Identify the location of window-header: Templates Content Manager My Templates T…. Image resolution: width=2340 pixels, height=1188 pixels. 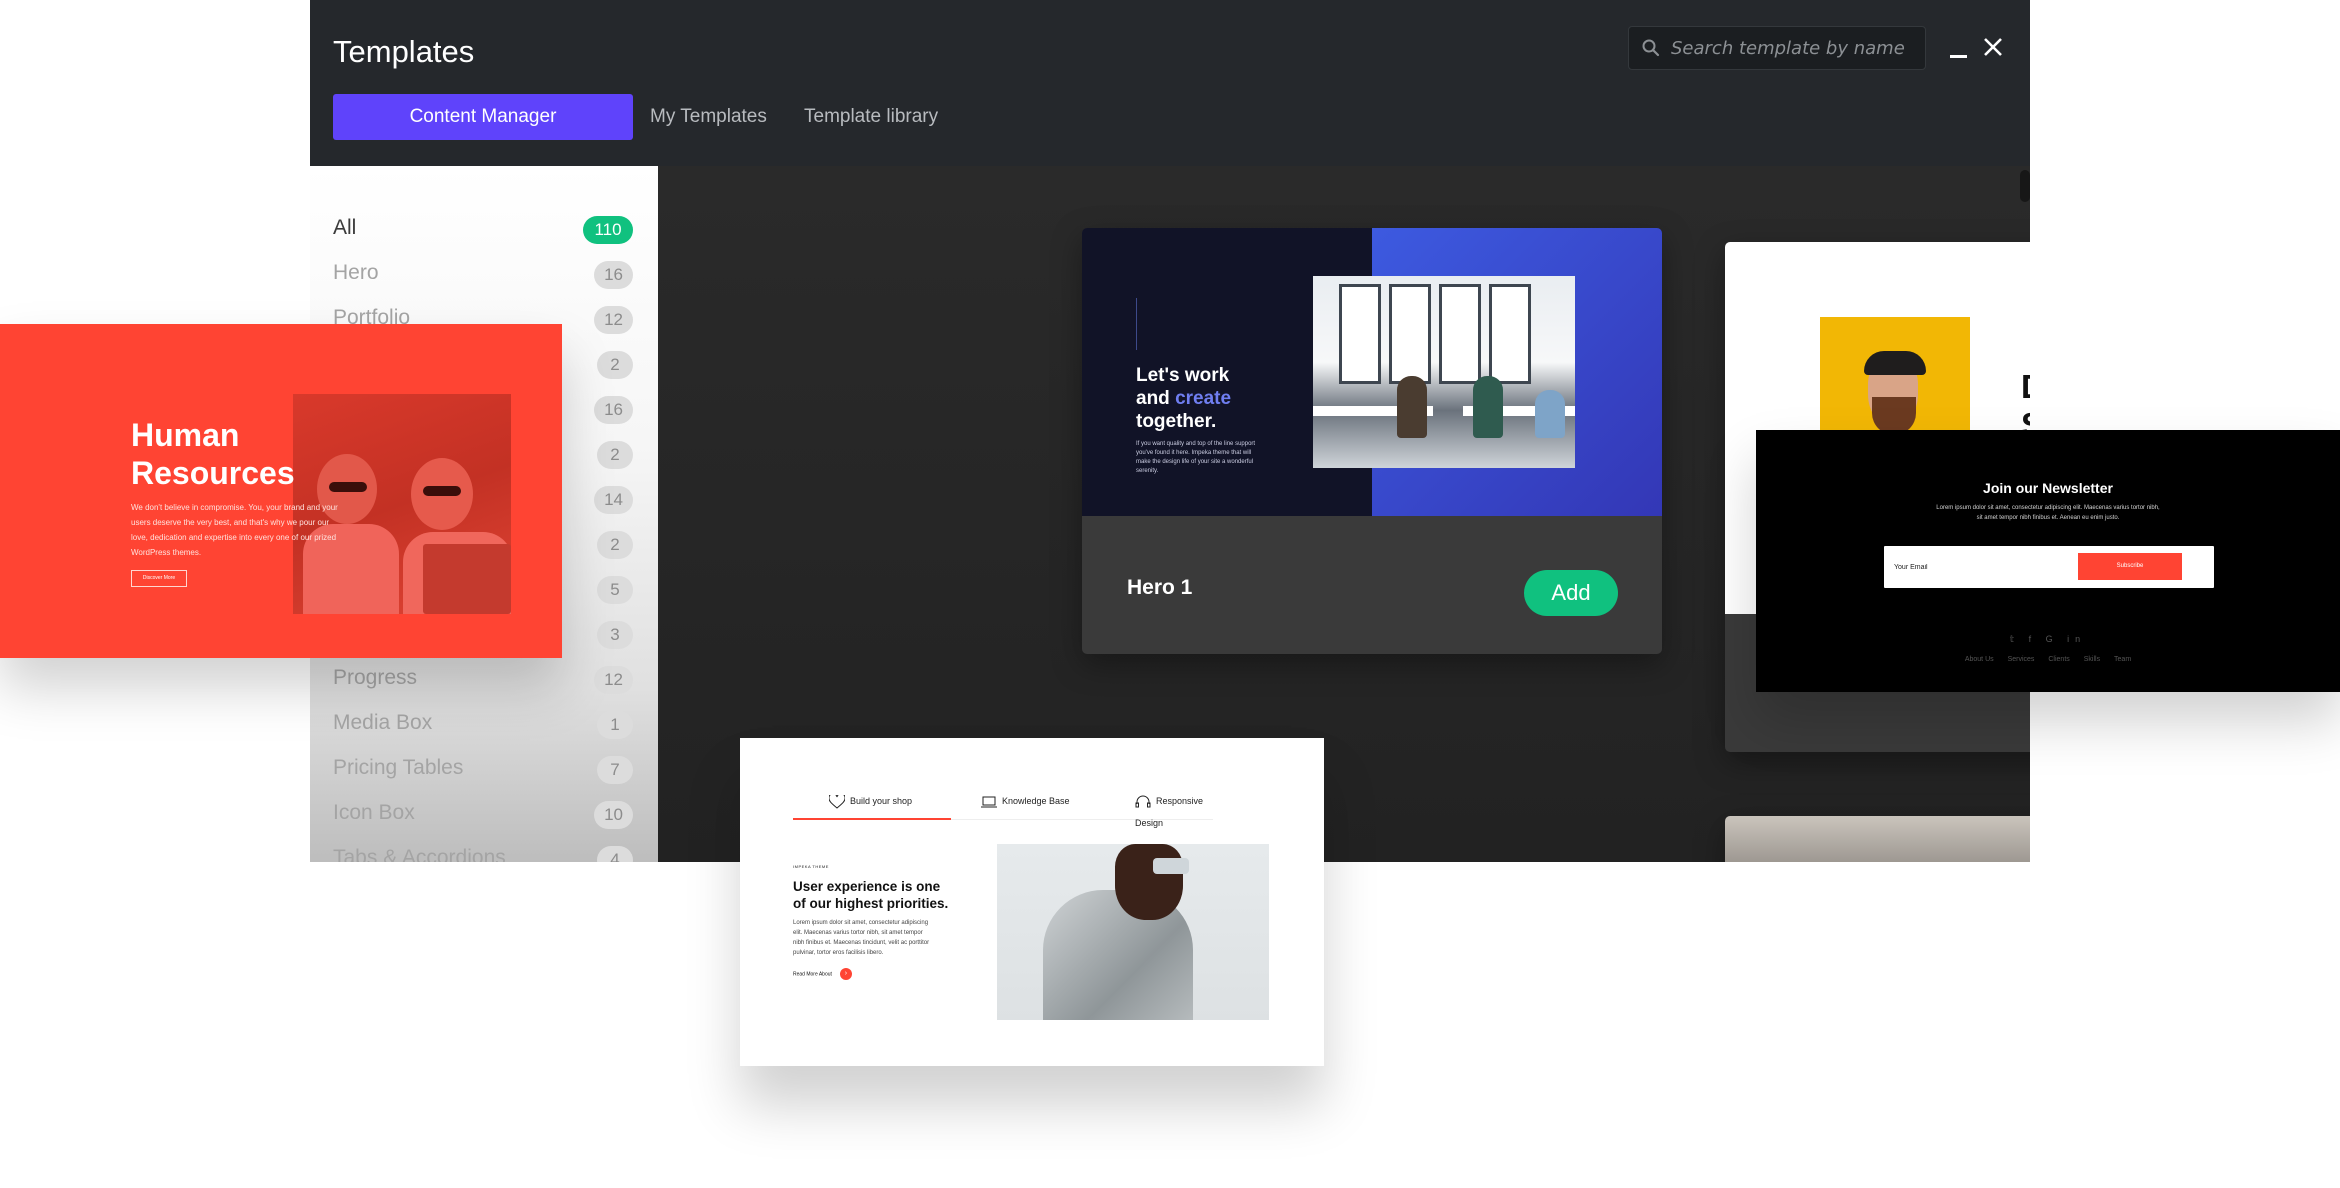
(1170, 83).